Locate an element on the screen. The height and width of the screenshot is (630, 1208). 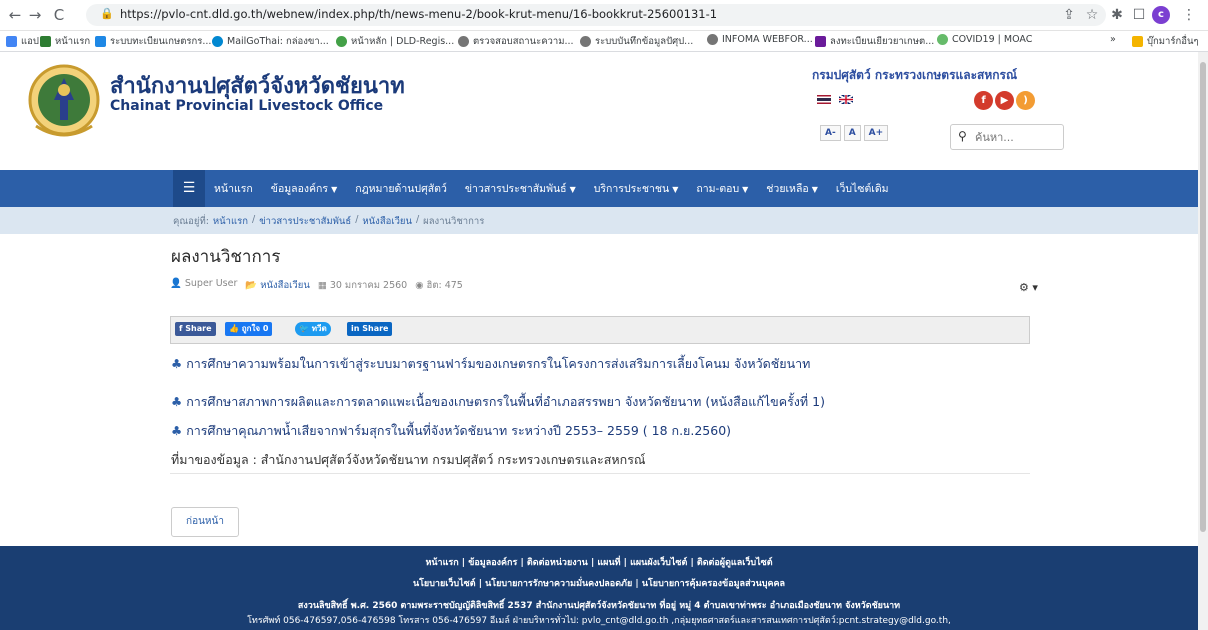
nav-item-services: บริการประชาชน ▼ is located at coordinates (636, 188).